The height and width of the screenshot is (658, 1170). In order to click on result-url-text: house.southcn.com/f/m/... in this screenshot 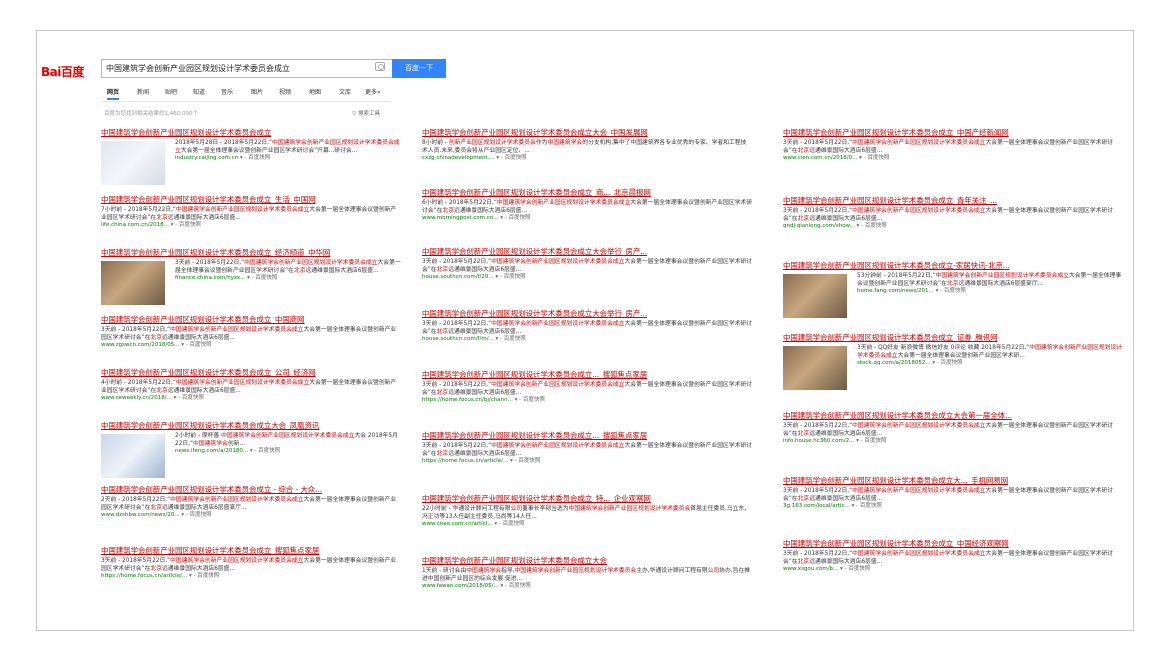, I will do `click(459, 339)`.